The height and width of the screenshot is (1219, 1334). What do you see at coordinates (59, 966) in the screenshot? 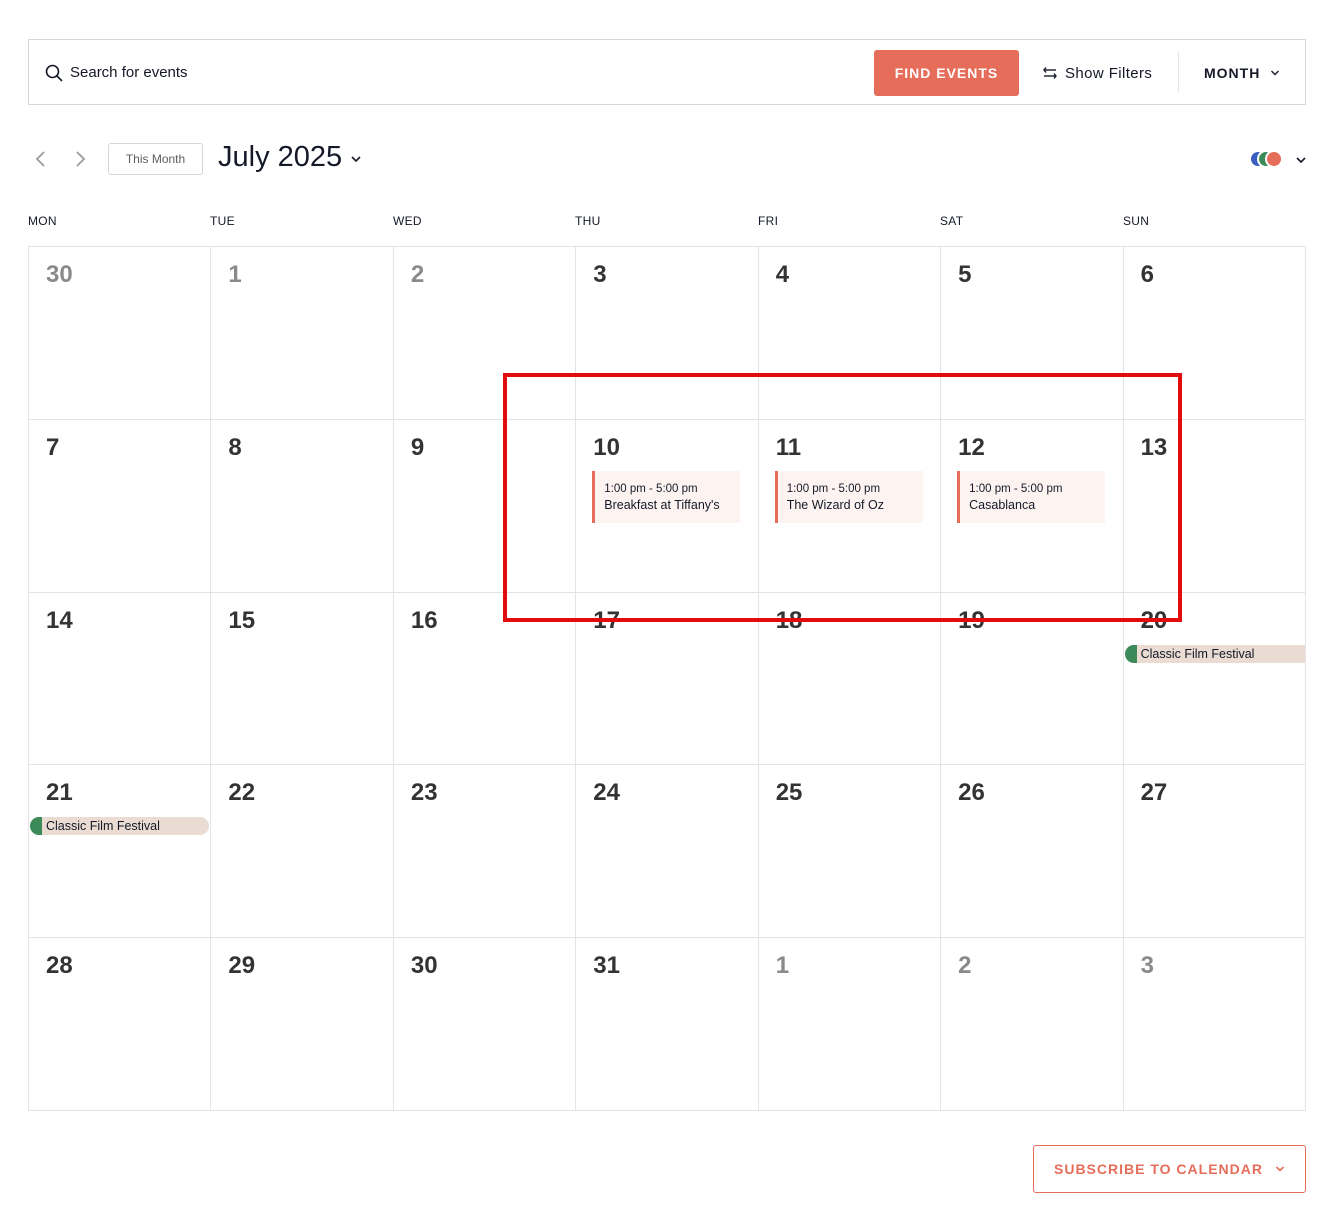
I see `day-number: 28` at bounding box center [59, 966].